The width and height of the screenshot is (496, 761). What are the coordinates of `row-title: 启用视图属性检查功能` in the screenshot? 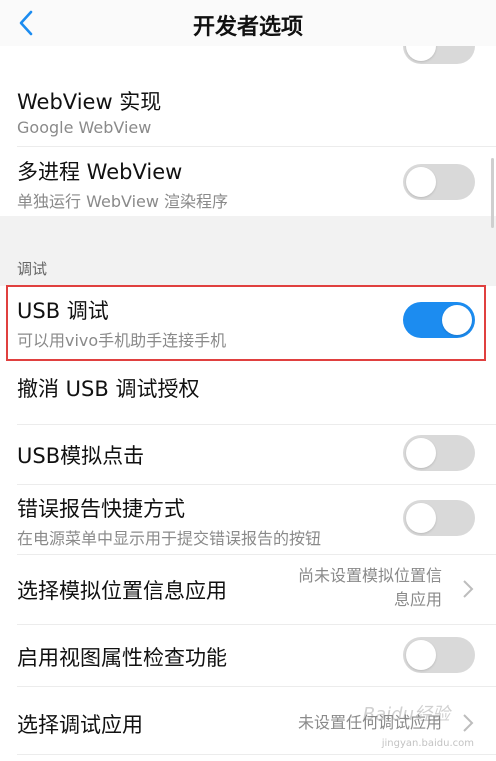 It's located at (122, 658).